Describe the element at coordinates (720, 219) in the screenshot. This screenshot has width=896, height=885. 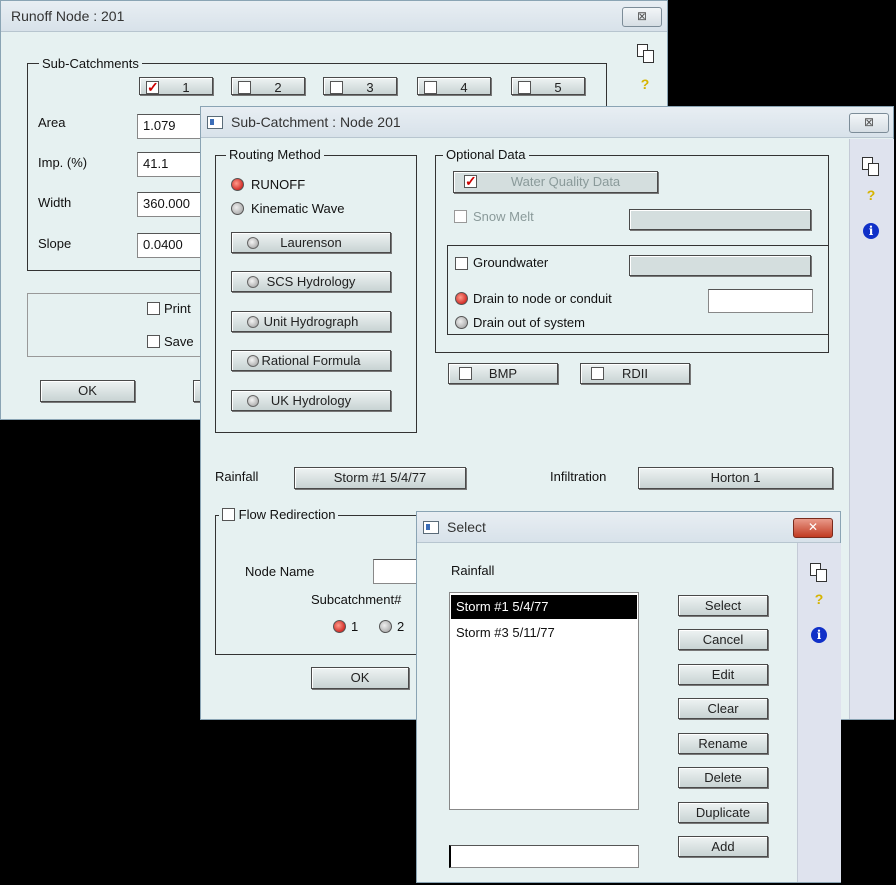
I see `snow-melt-field` at that location.